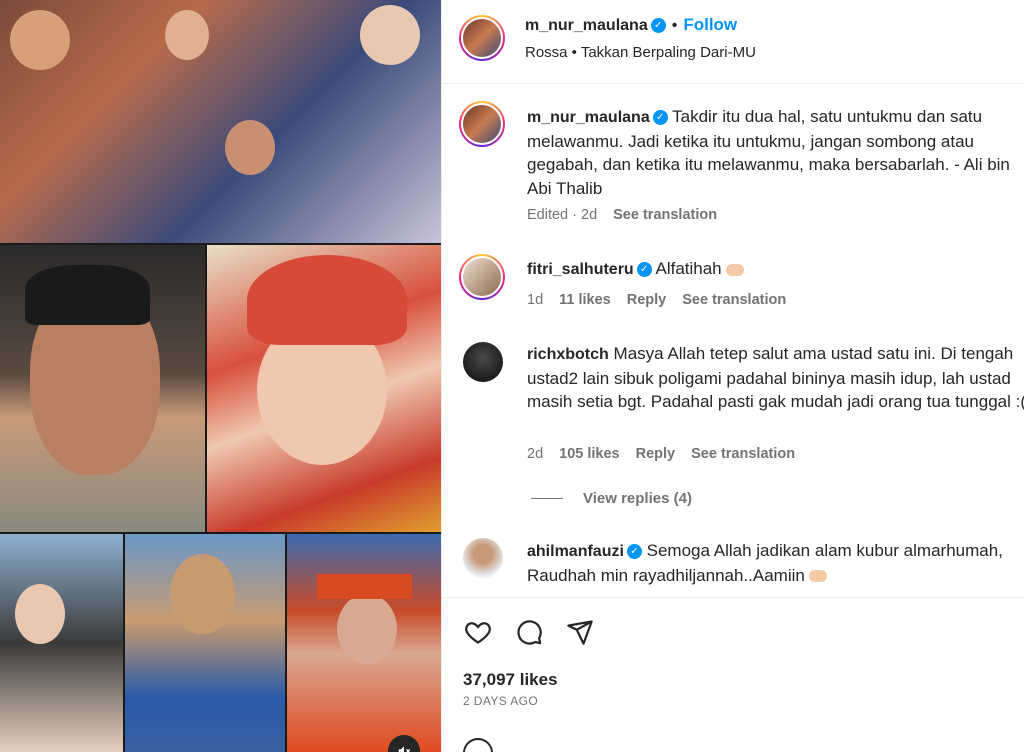 This screenshot has height=752, width=1024. What do you see at coordinates (324, 388) in the screenshot?
I see `photo-woman-portrait` at bounding box center [324, 388].